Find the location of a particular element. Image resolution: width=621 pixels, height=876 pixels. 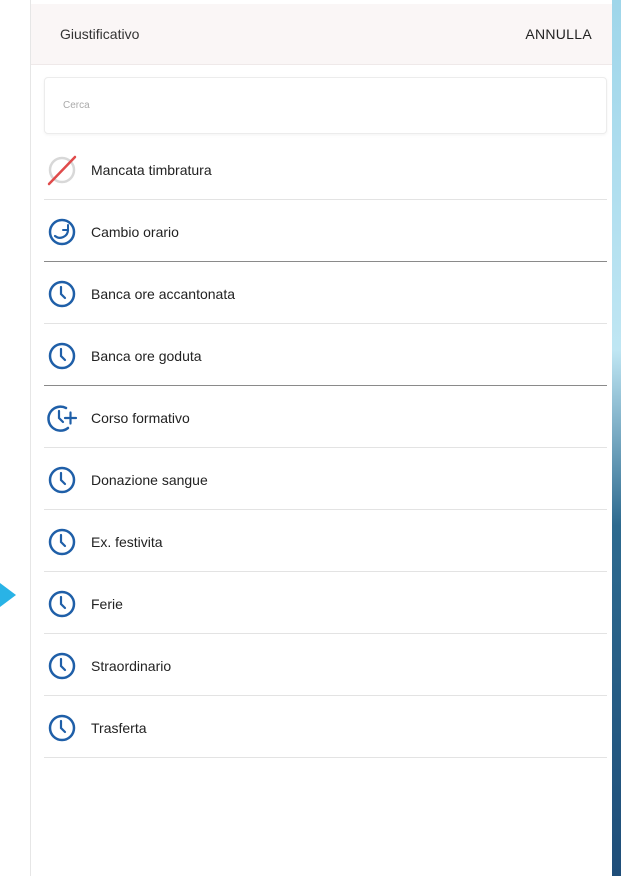

clock-change-icon is located at coordinates (62, 232).